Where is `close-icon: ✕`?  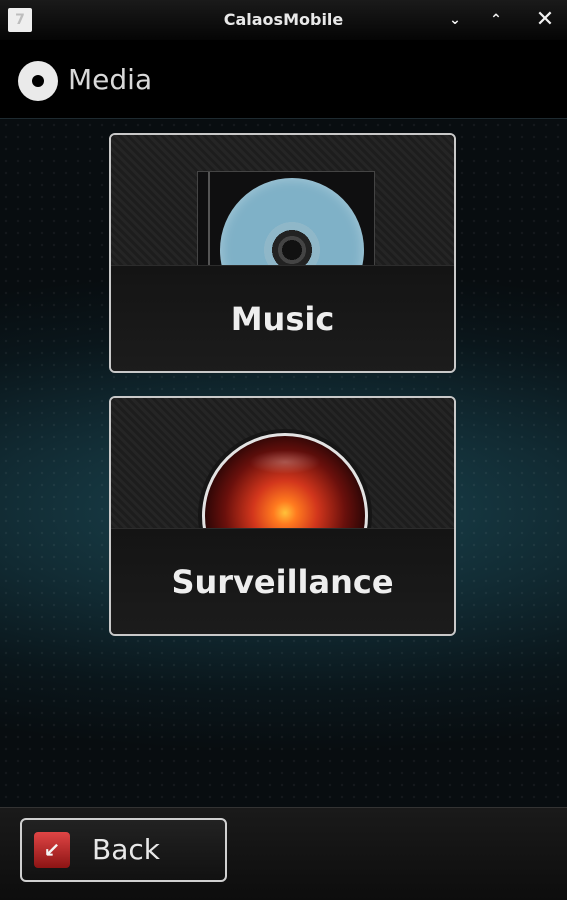
close-icon: ✕ is located at coordinates (545, 20).